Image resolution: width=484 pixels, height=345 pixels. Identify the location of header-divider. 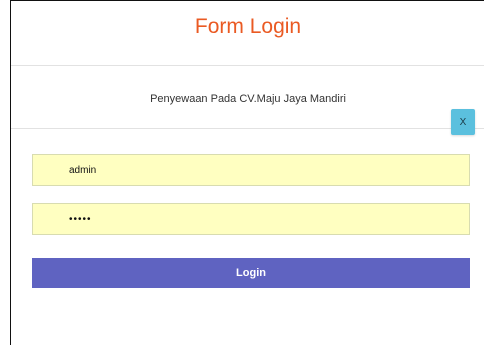
(247, 65).